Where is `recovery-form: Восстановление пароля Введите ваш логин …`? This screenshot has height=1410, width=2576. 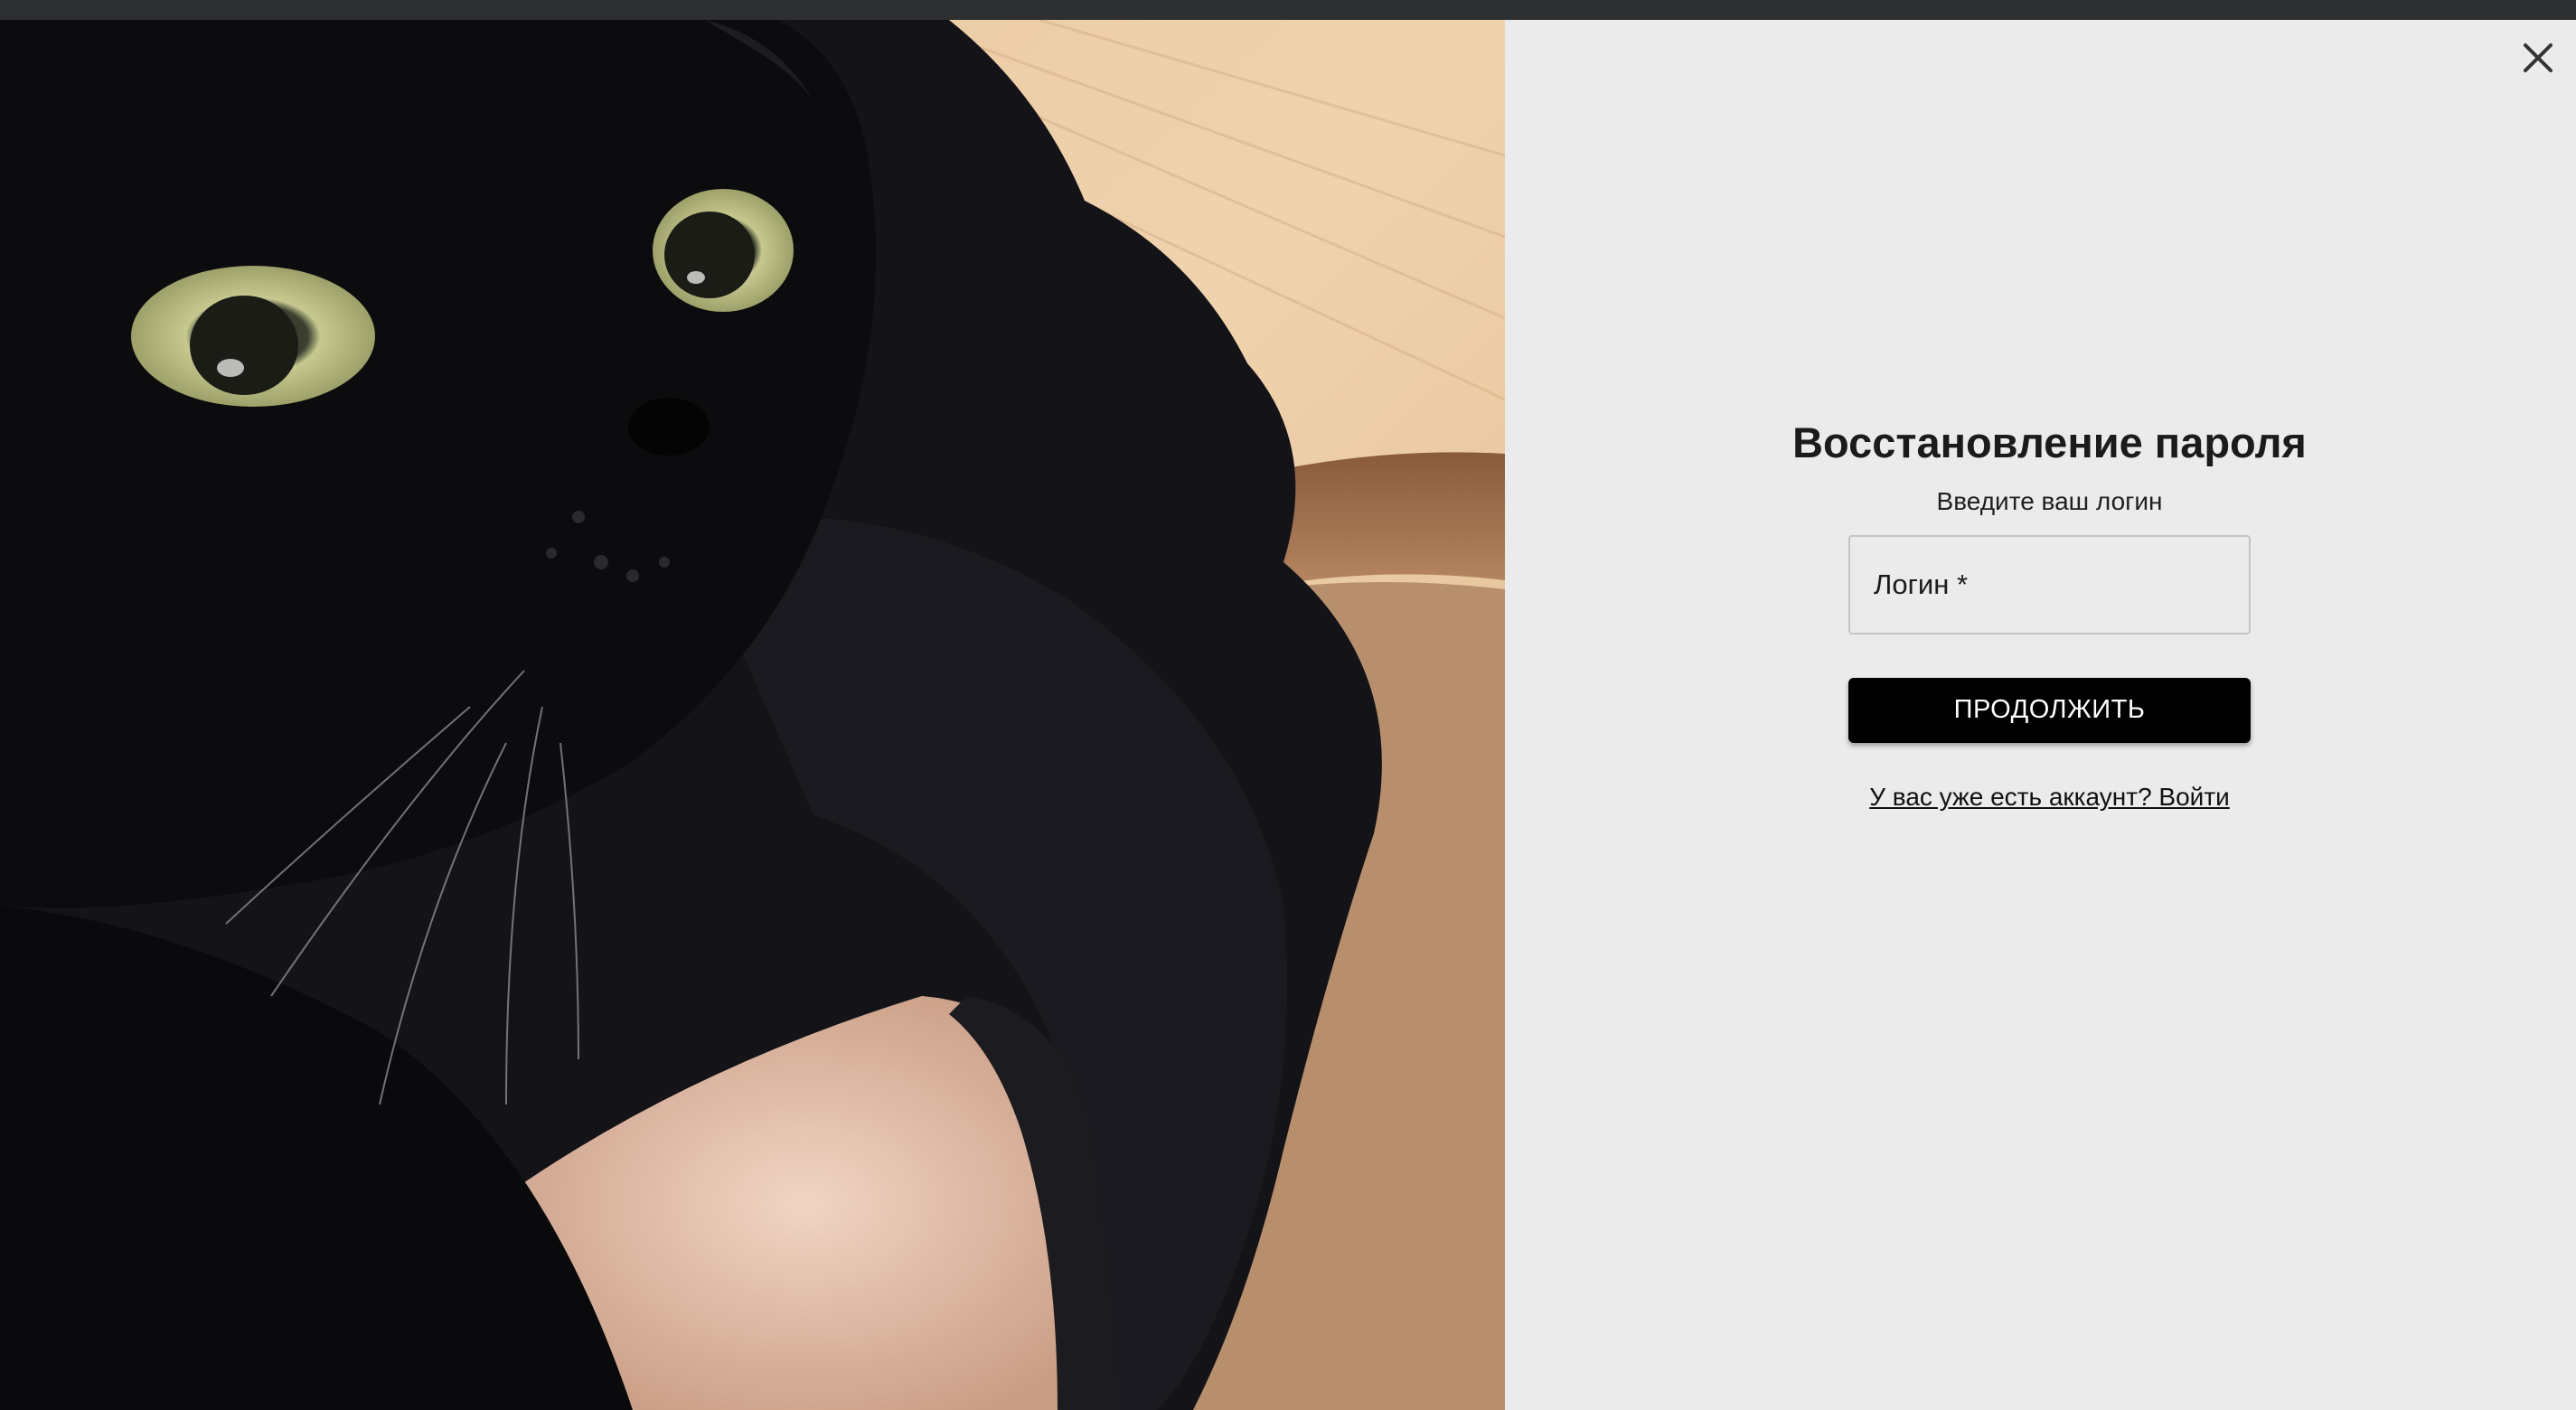
recovery-form: Восстановление пароля Введите ваш логин … is located at coordinates (2050, 615).